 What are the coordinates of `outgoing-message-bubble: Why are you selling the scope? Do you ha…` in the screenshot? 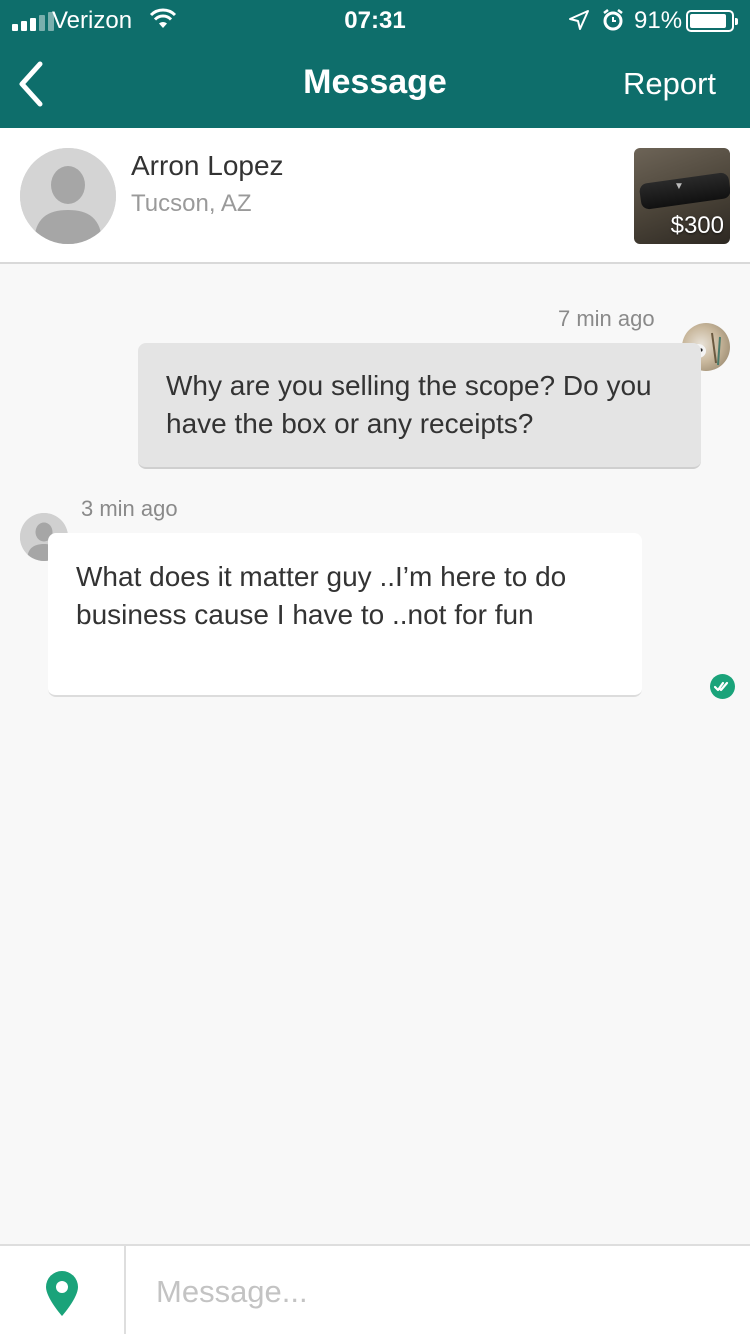 It's located at (419, 406).